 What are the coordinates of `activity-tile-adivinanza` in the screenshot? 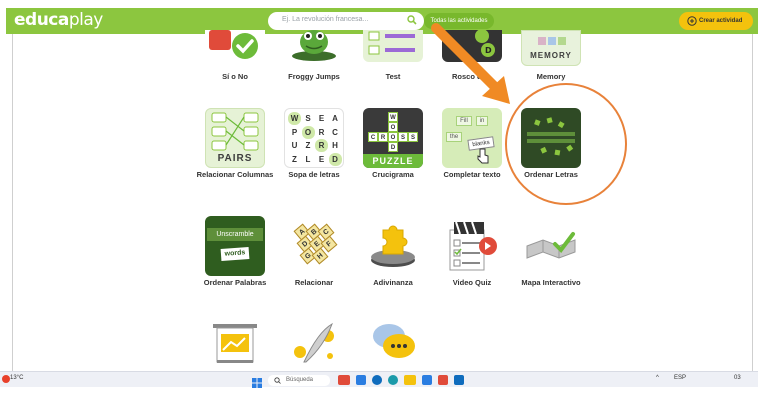 It's located at (393, 246).